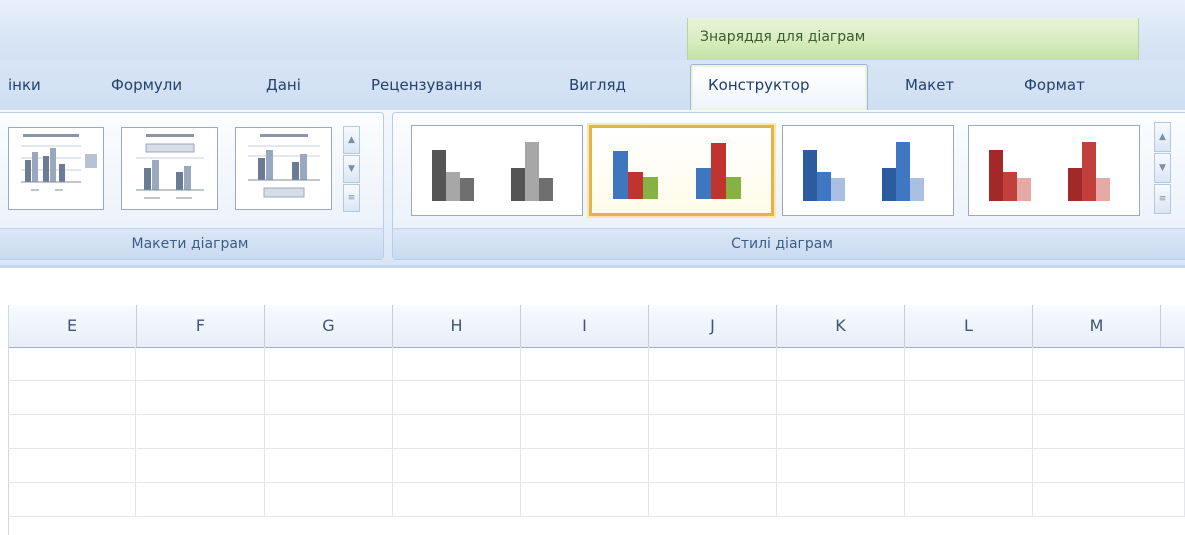 Image resolution: width=1185 pixels, height=535 pixels. I want to click on column-header-g: G, so click(329, 326).